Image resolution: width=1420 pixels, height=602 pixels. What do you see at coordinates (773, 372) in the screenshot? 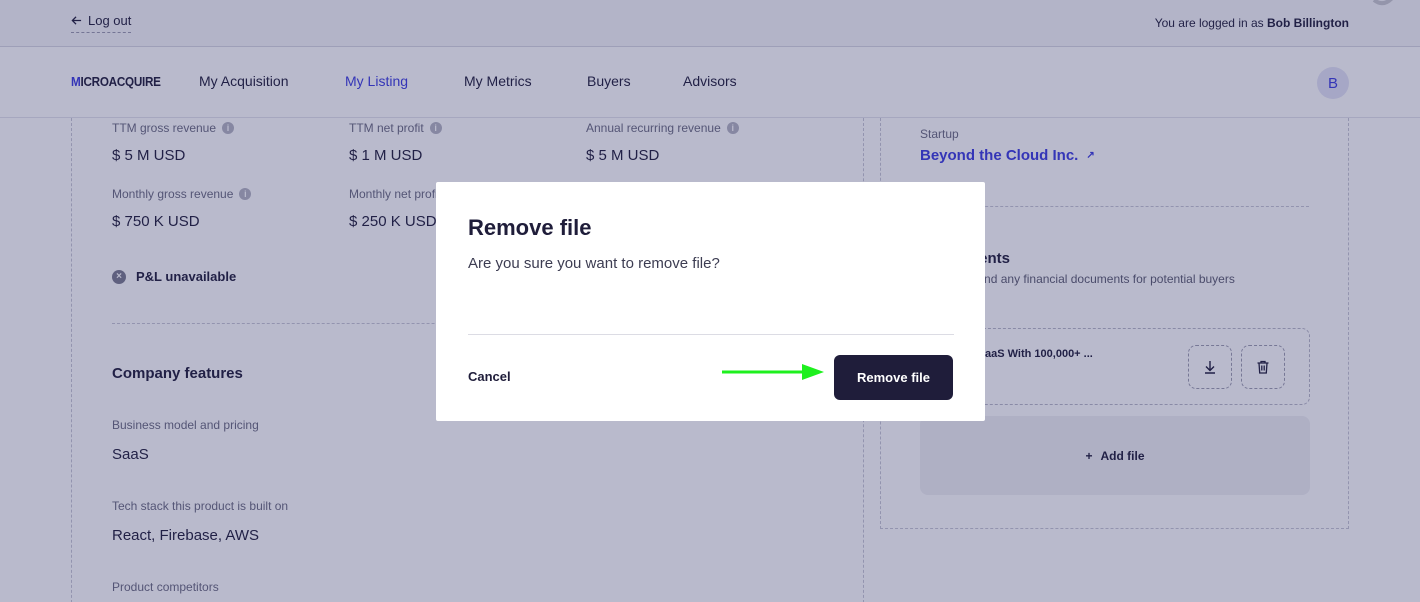
I see `annotation-arrow-icon` at bounding box center [773, 372].